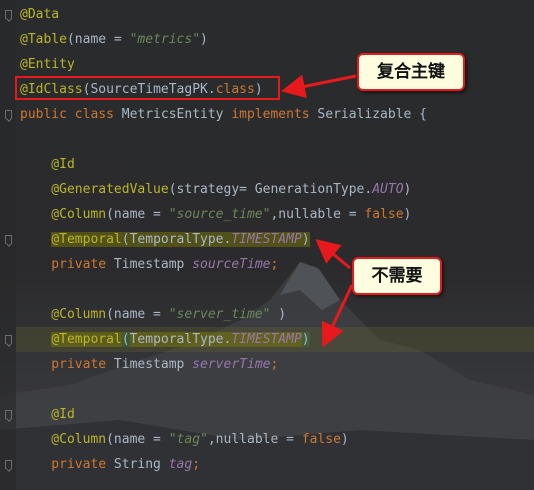 The height and width of the screenshot is (490, 534). What do you see at coordinates (411, 72) in the screenshot?
I see `composite-key-callout: 复合主键` at bounding box center [411, 72].